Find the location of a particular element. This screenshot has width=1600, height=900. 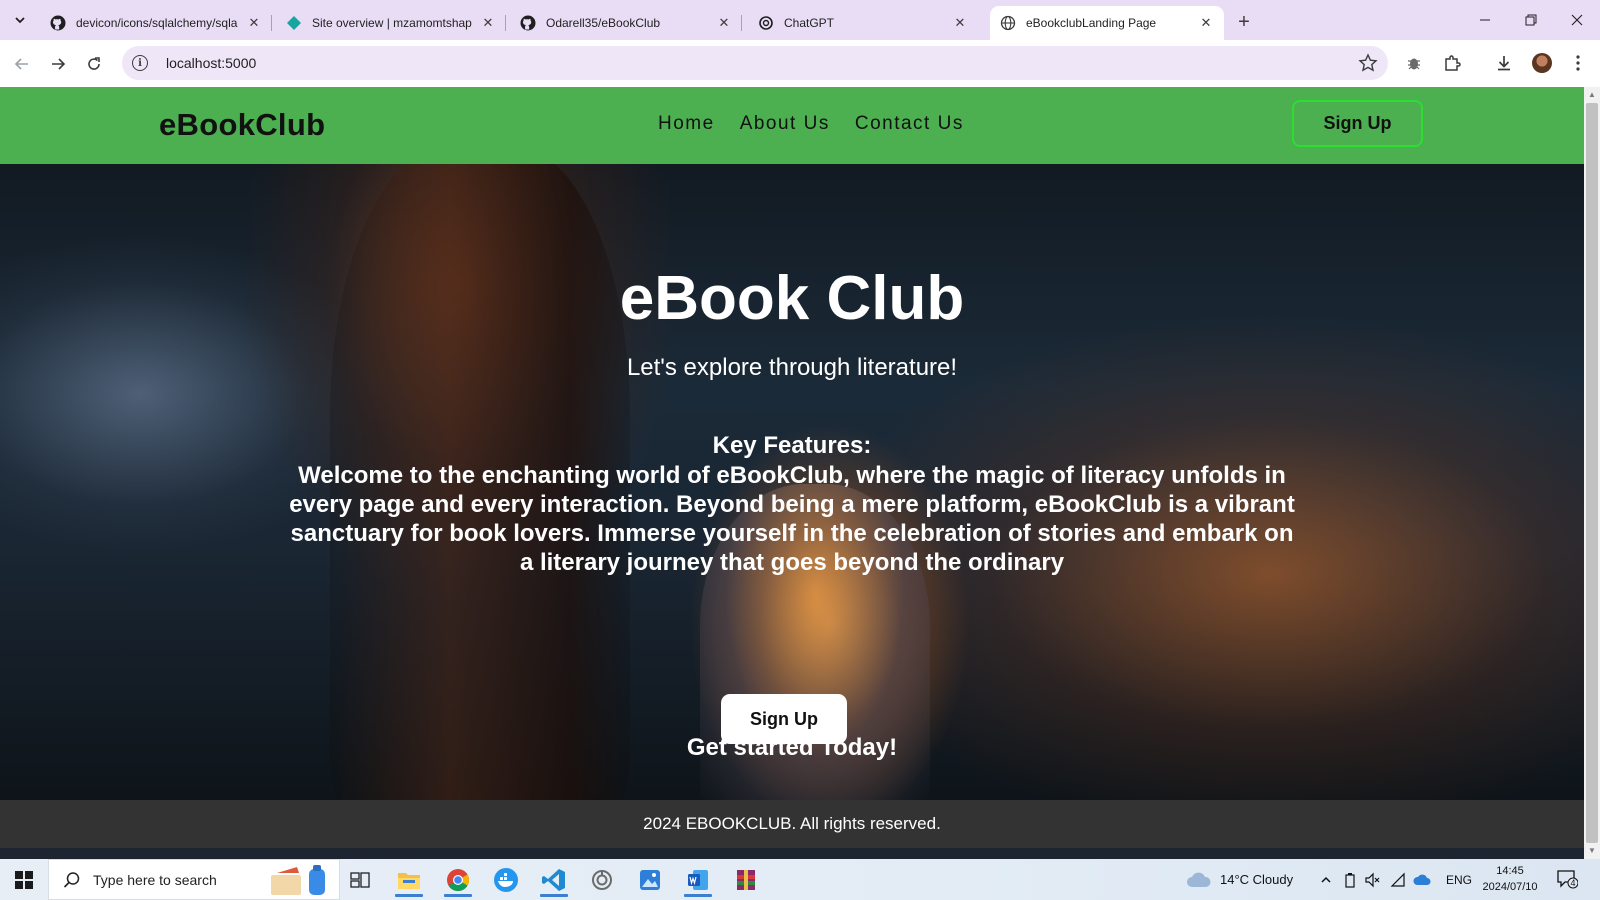

browser-toolbar: i localhost:5000 is located at coordinates (800, 63).